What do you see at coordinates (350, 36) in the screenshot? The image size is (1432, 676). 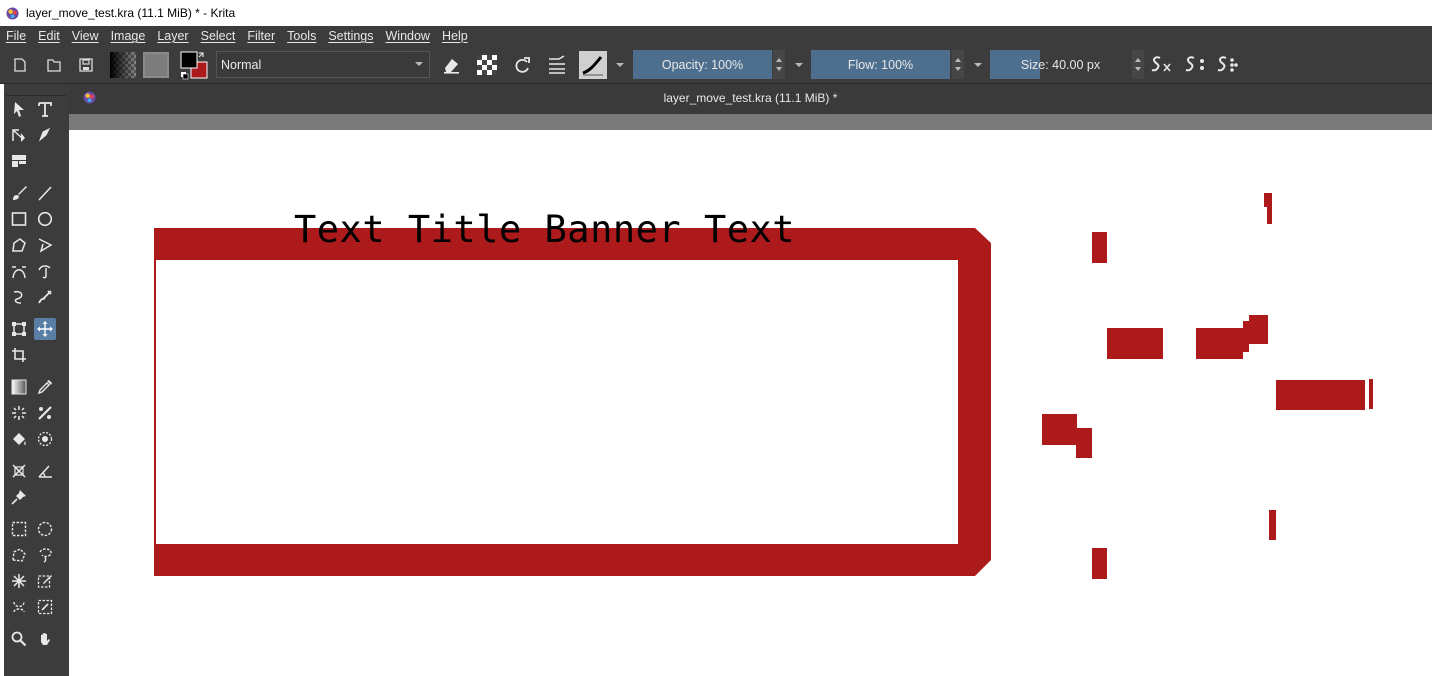 I see `menu-settings: Settings` at bounding box center [350, 36].